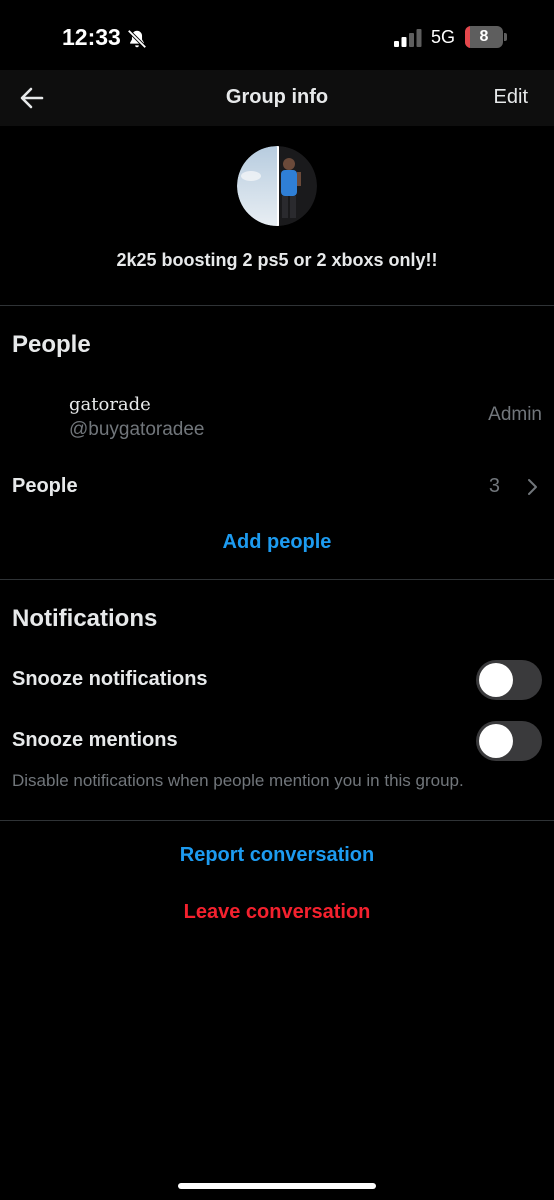 The image size is (554, 1200). Describe the element at coordinates (277, 260) in the screenshot. I see `group-name: 2k25 boosting 2 ps5 or 2 xboxs only!!` at that location.